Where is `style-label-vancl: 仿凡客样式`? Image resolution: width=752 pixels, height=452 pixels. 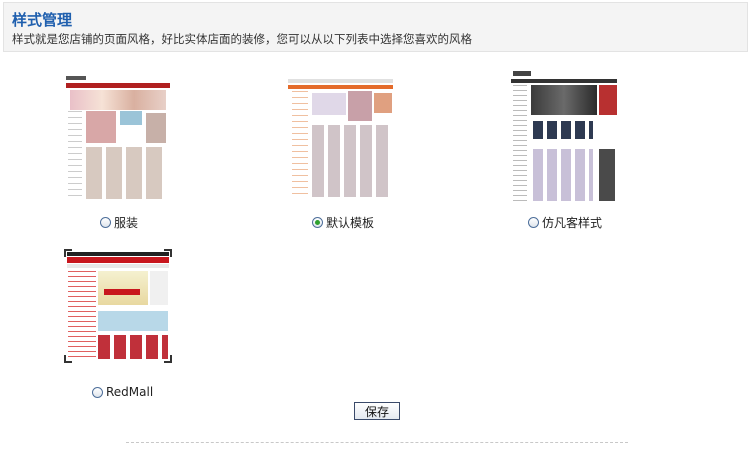
style-label-vancl: 仿凡客样式 is located at coordinates (572, 223).